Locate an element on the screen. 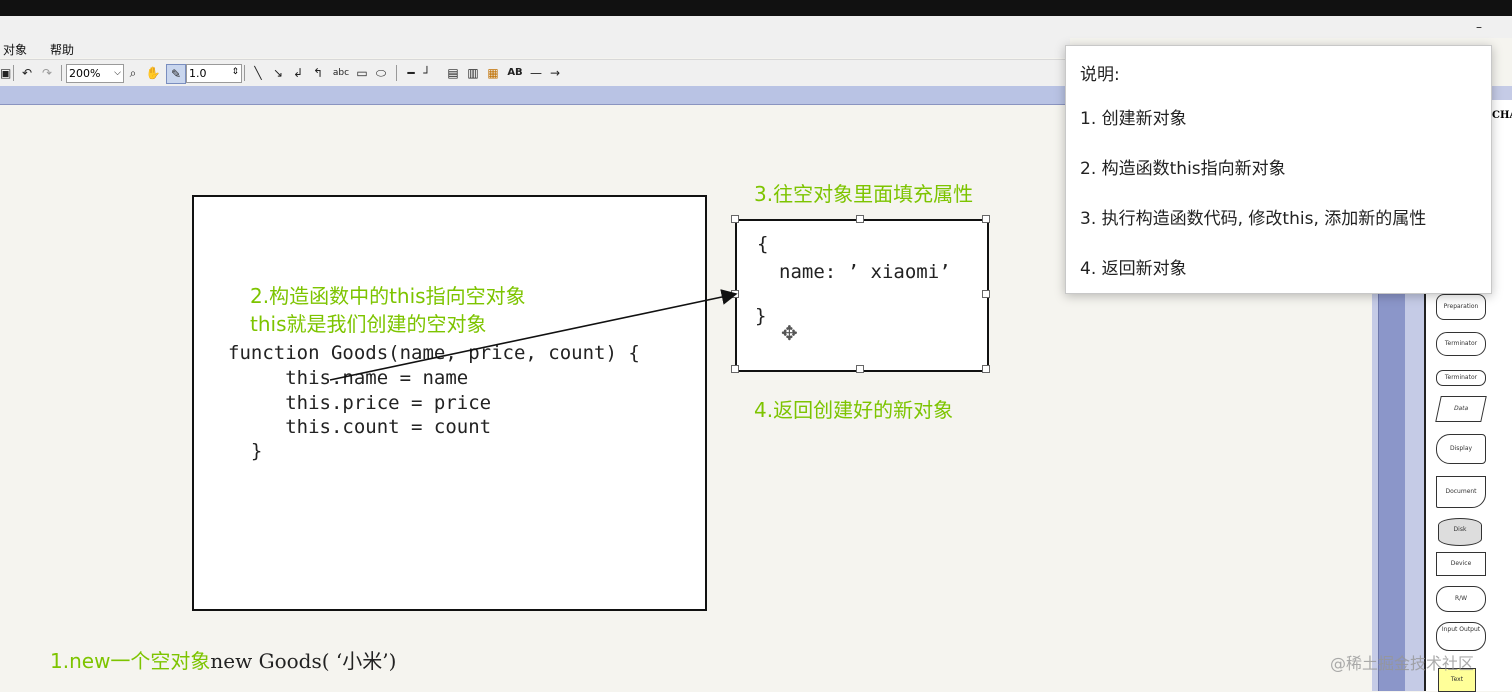 The width and height of the screenshot is (1512, 692). popup-item-3: 3. 执行构造函数代码, 修改this, 添加新的属性 is located at coordinates (1253, 219).